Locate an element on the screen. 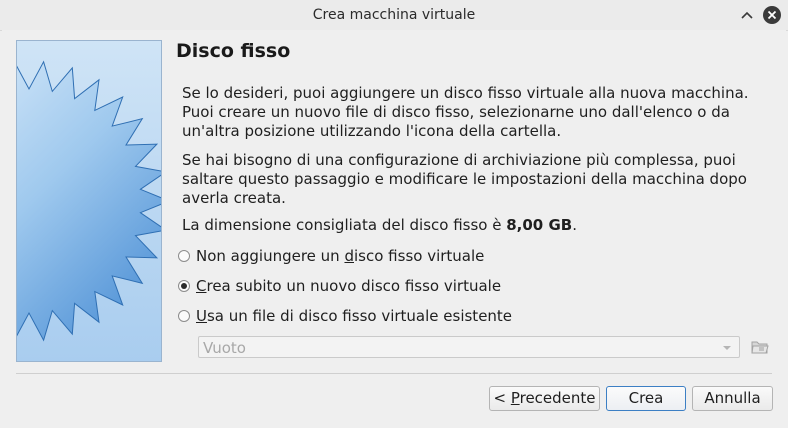 This screenshot has width=788, height=428. radio-no-disk: Non aggiungere un disco fisso virtuale is located at coordinates (331, 256).